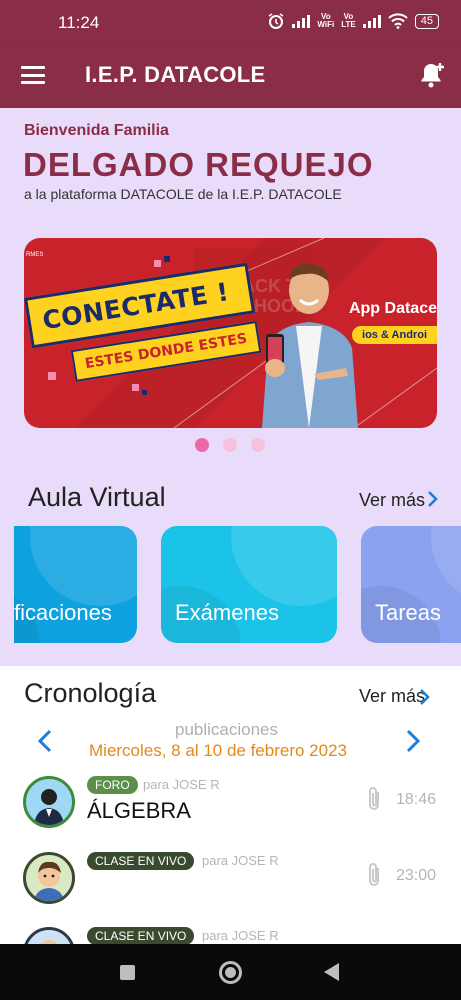 Image resolution: width=461 pixels, height=1000 pixels. Describe the element at coordinates (79, 22) in the screenshot. I see `status-time: 11:24` at that location.